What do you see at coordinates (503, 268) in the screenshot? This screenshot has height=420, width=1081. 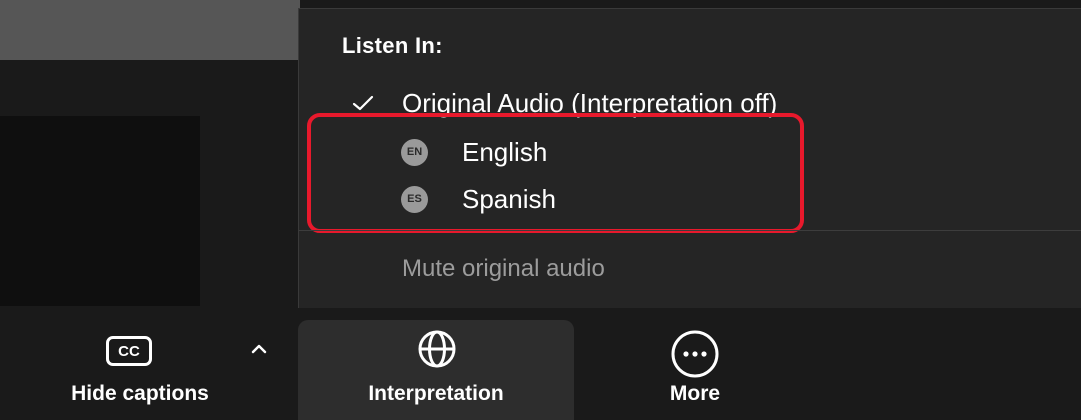 I see `menu-item-label: Mute original audio` at bounding box center [503, 268].